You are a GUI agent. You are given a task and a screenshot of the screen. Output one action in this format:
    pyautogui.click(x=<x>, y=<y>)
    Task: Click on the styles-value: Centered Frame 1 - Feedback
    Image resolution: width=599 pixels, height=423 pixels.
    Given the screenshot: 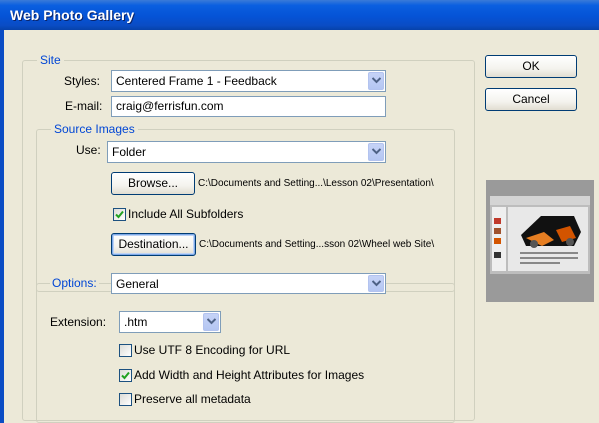 What is the action you would take?
    pyautogui.click(x=196, y=81)
    